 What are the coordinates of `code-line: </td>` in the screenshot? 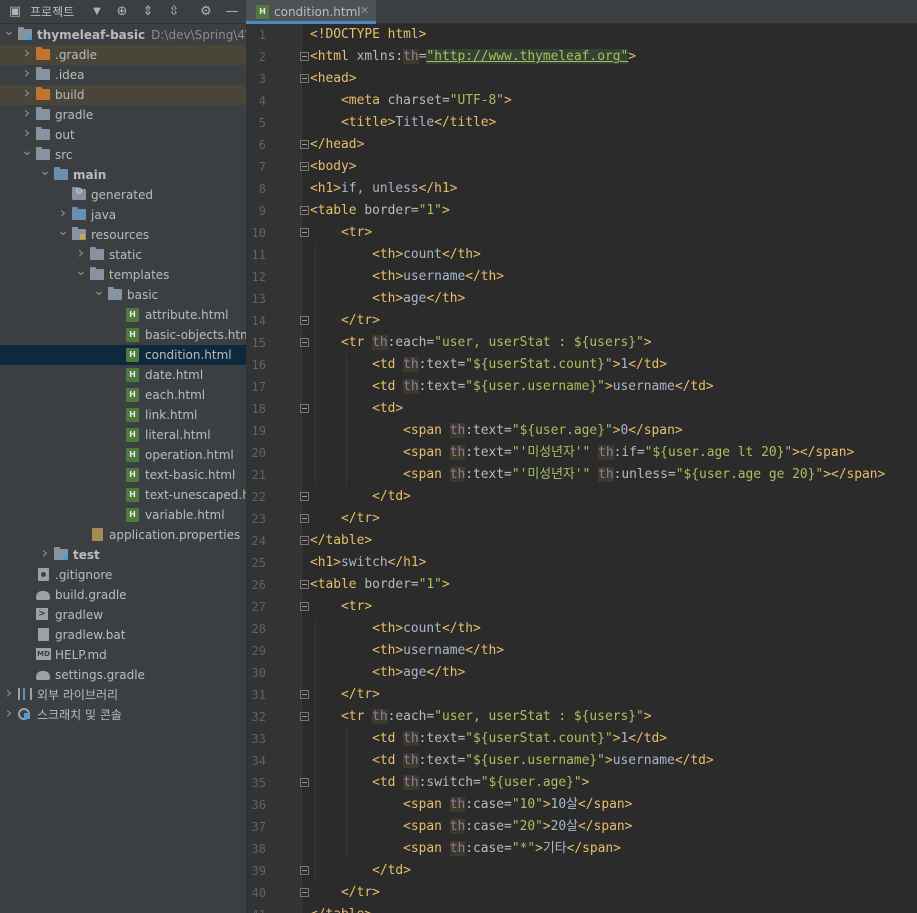 It's located at (360, 497).